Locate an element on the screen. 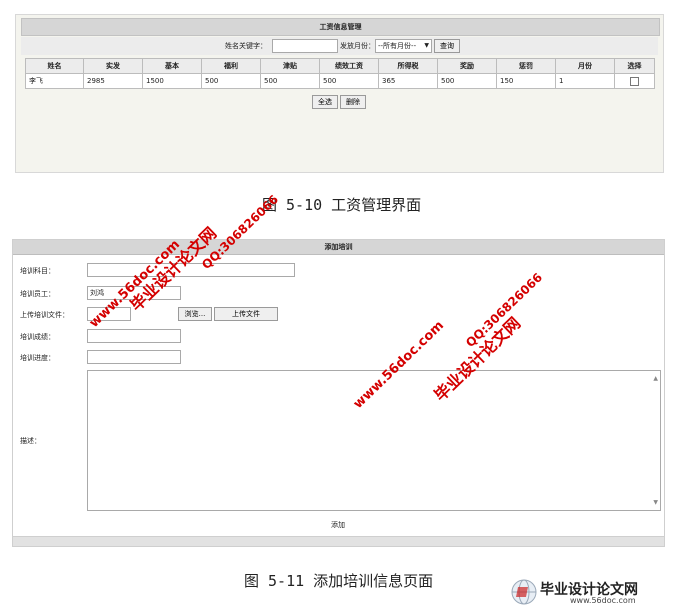 This screenshot has height=610, width=676. score-label: 培训成绩： is located at coordinates (37, 337).